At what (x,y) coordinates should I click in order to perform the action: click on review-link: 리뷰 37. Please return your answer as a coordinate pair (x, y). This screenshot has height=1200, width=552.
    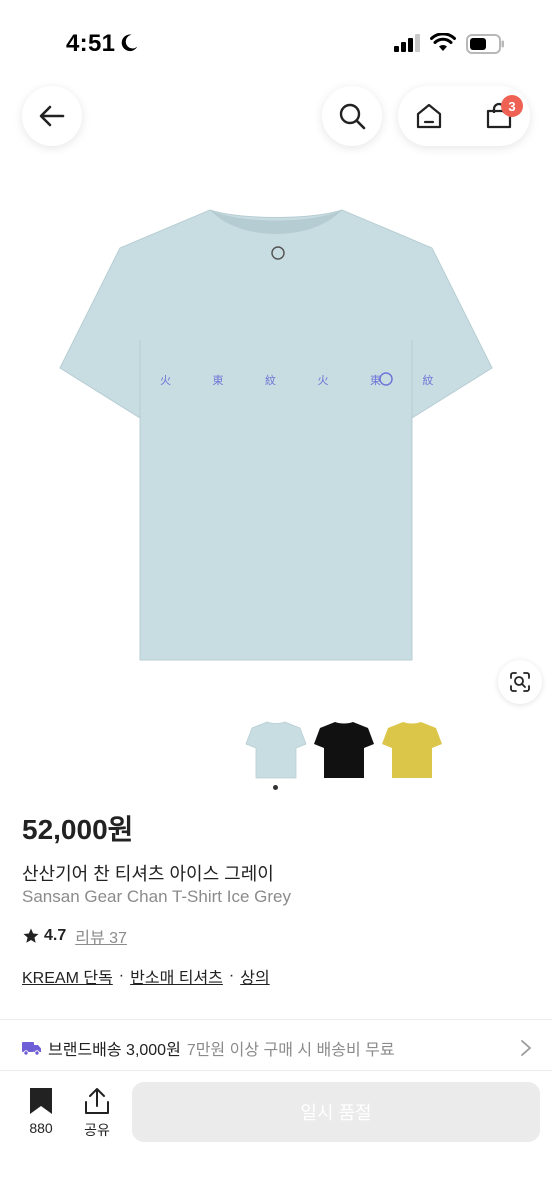
    Looking at the image, I should click on (101, 936).